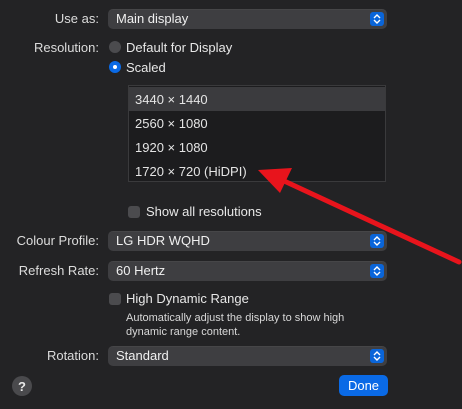  I want to click on resolution-label: Resolution:, so click(66, 47).